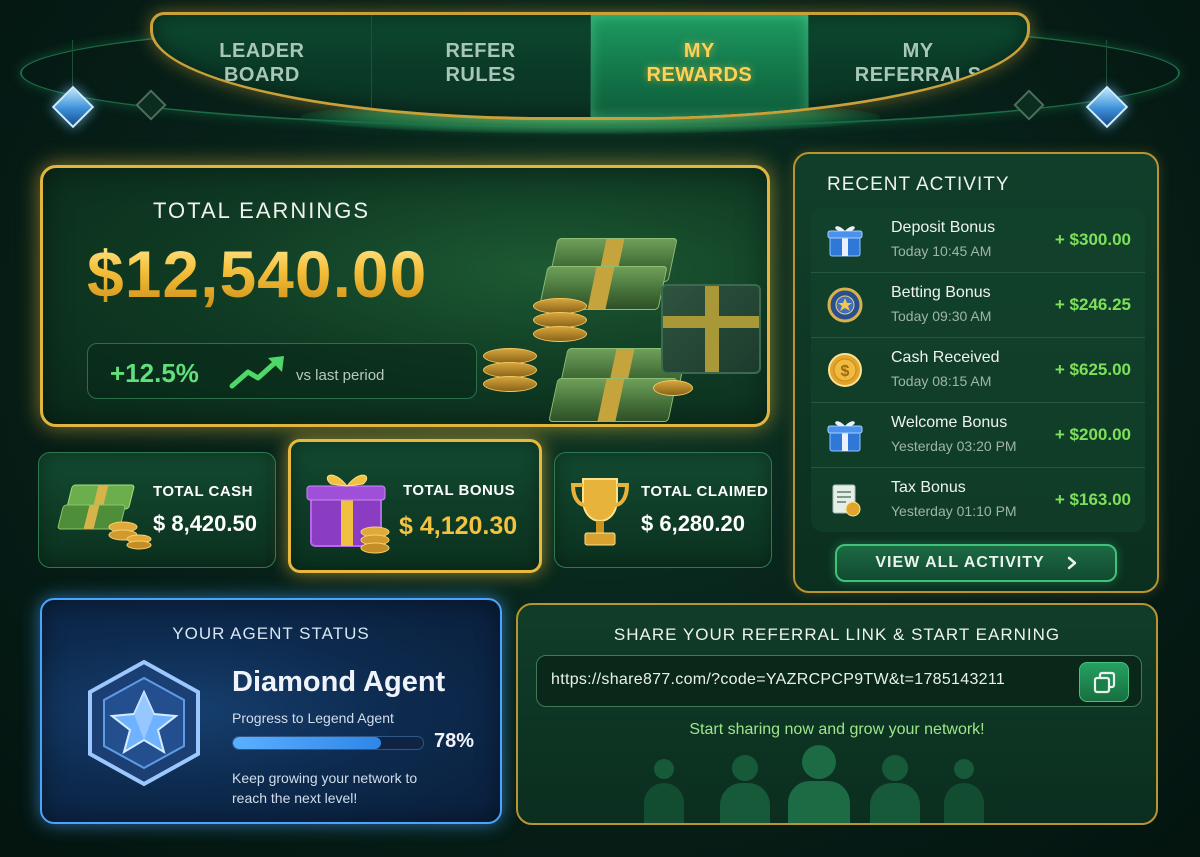 This screenshot has width=1200, height=857. I want to click on copy-link-button, so click(1104, 682).